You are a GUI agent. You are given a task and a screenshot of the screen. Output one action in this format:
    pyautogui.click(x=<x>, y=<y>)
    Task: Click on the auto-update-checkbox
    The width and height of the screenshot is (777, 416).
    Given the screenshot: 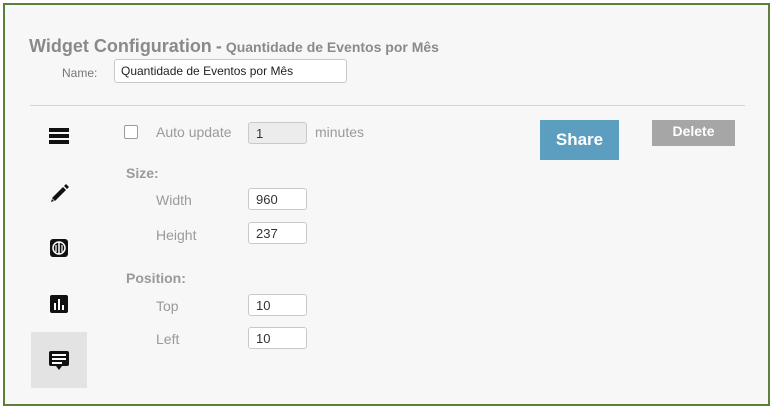 What is the action you would take?
    pyautogui.click(x=131, y=132)
    